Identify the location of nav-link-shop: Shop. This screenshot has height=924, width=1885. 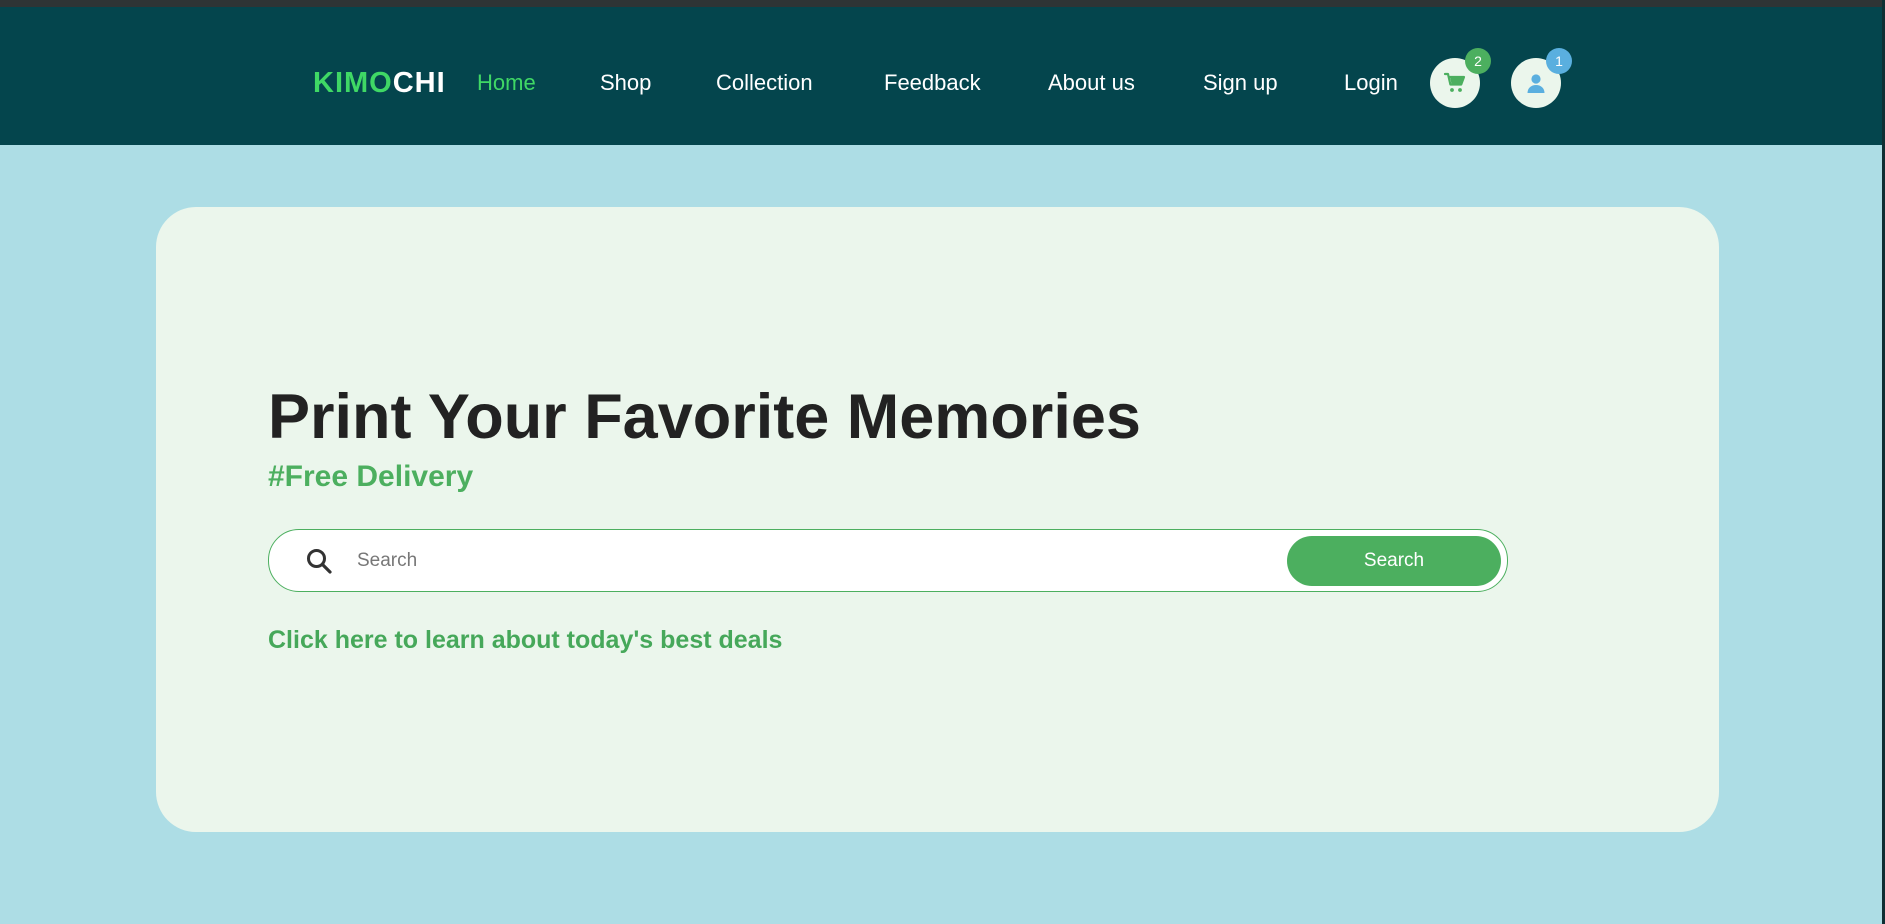
(625, 83).